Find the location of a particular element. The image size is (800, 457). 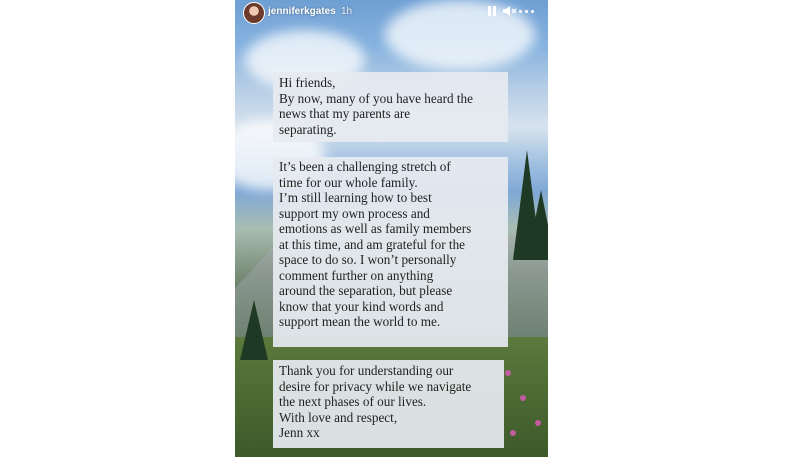

message-line: news that my parents are is located at coordinates (345, 113).